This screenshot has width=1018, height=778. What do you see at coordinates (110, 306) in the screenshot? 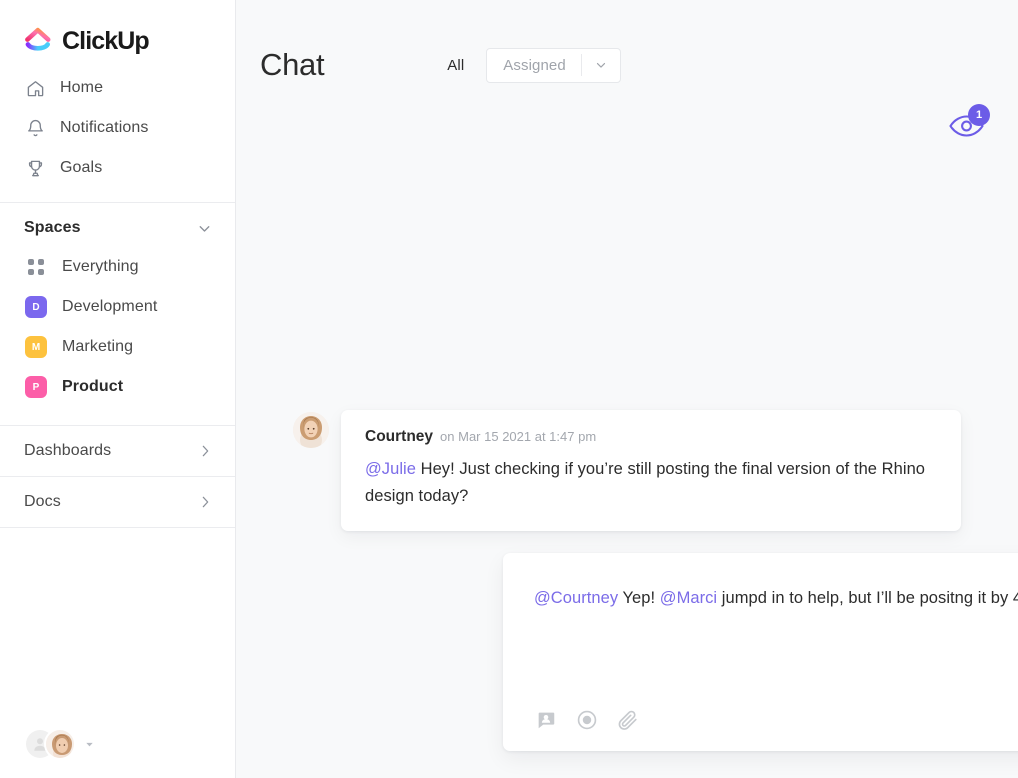
I see `space-label: Development` at bounding box center [110, 306].